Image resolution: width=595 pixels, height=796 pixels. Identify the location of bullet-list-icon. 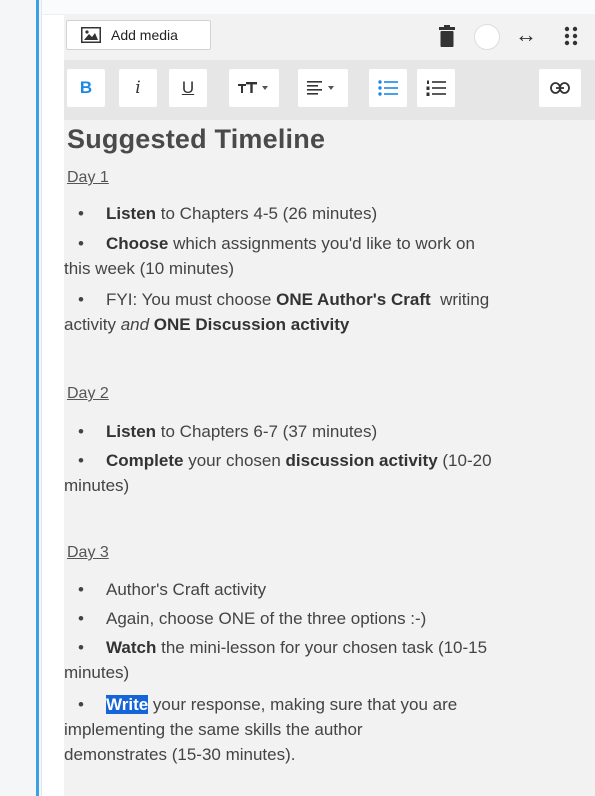
(388, 88).